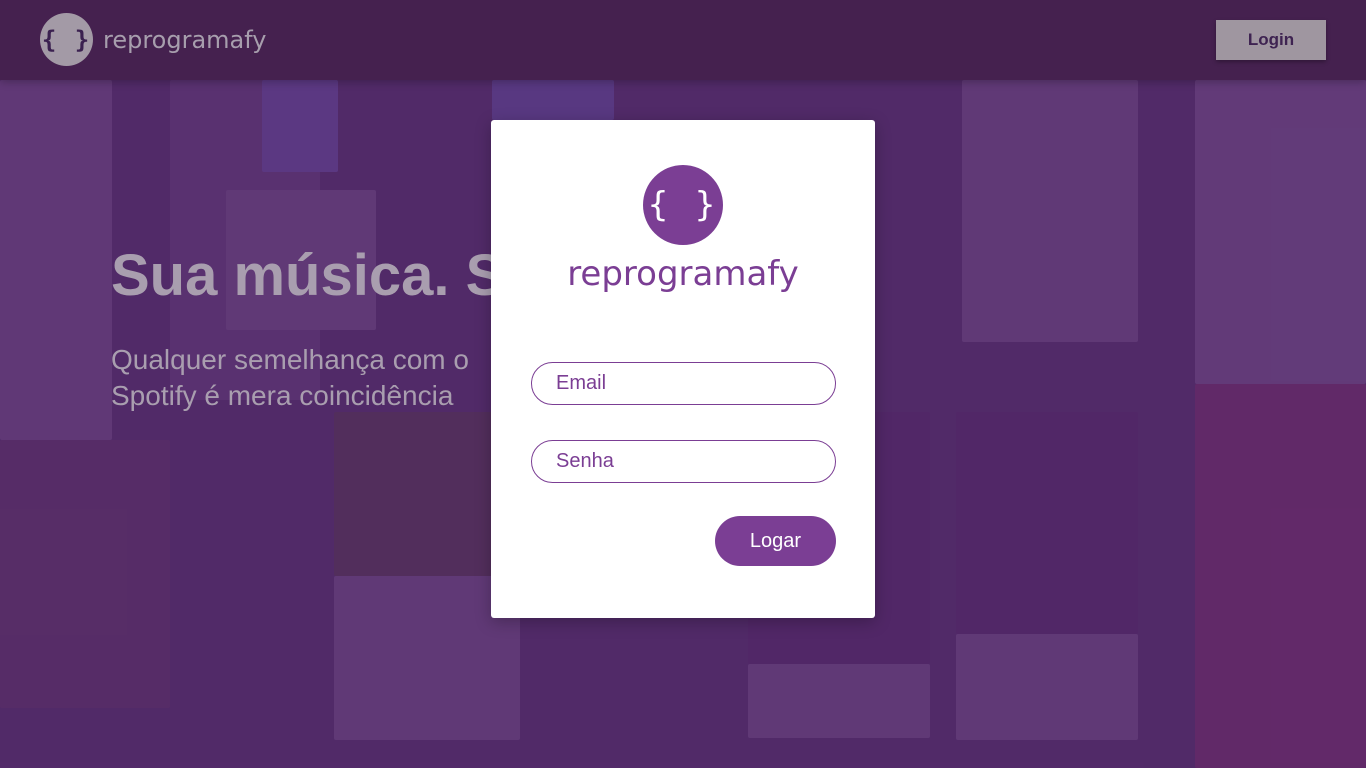  I want to click on submit-login-button: Logar, so click(775, 541).